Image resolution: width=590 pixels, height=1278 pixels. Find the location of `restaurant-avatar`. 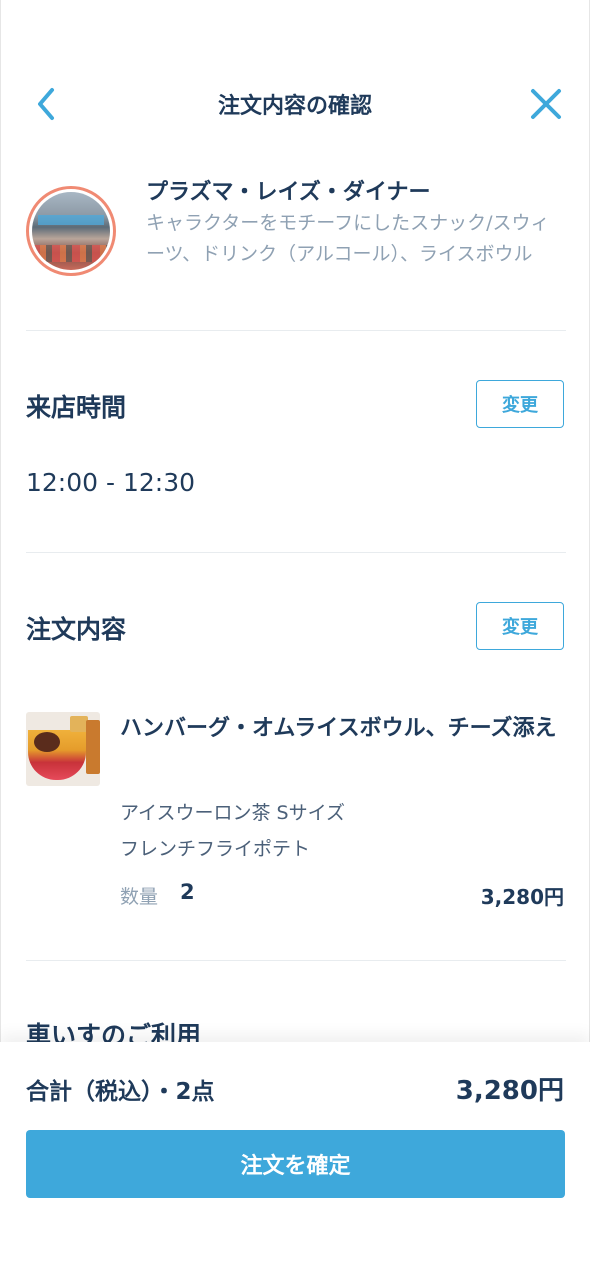

restaurant-avatar is located at coordinates (71, 231).